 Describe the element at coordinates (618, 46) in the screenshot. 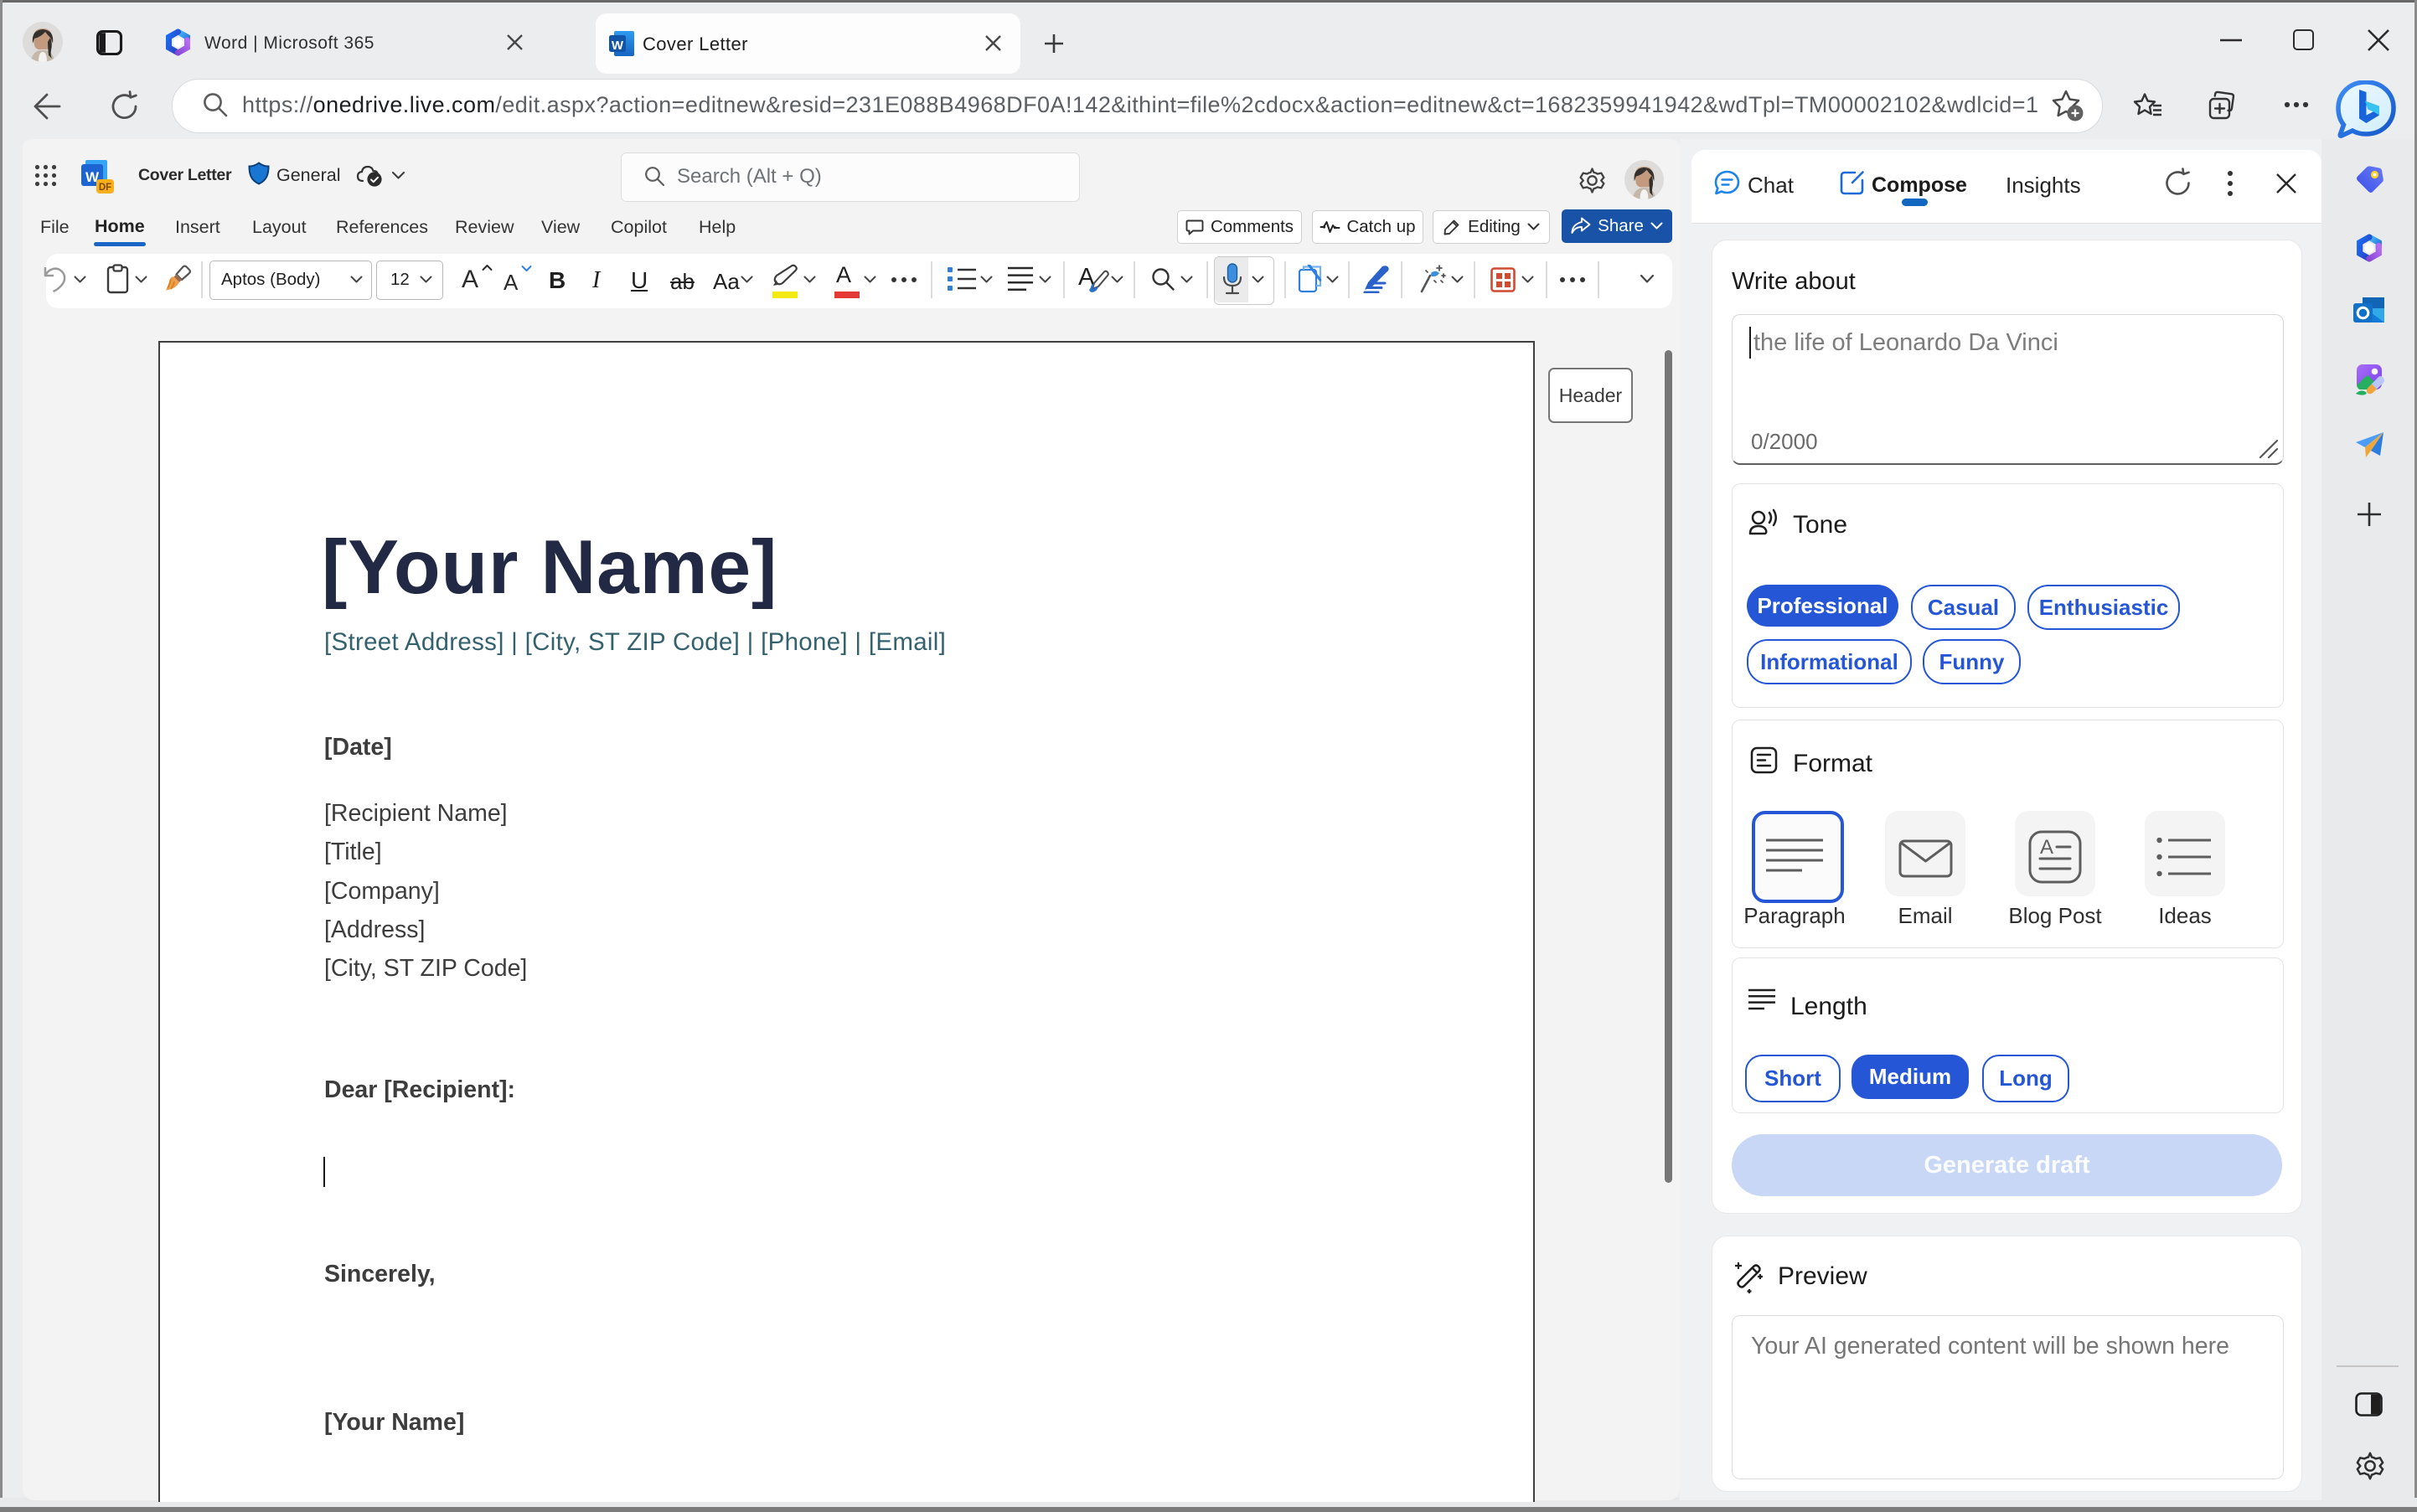

I see `svg-text: W` at that location.